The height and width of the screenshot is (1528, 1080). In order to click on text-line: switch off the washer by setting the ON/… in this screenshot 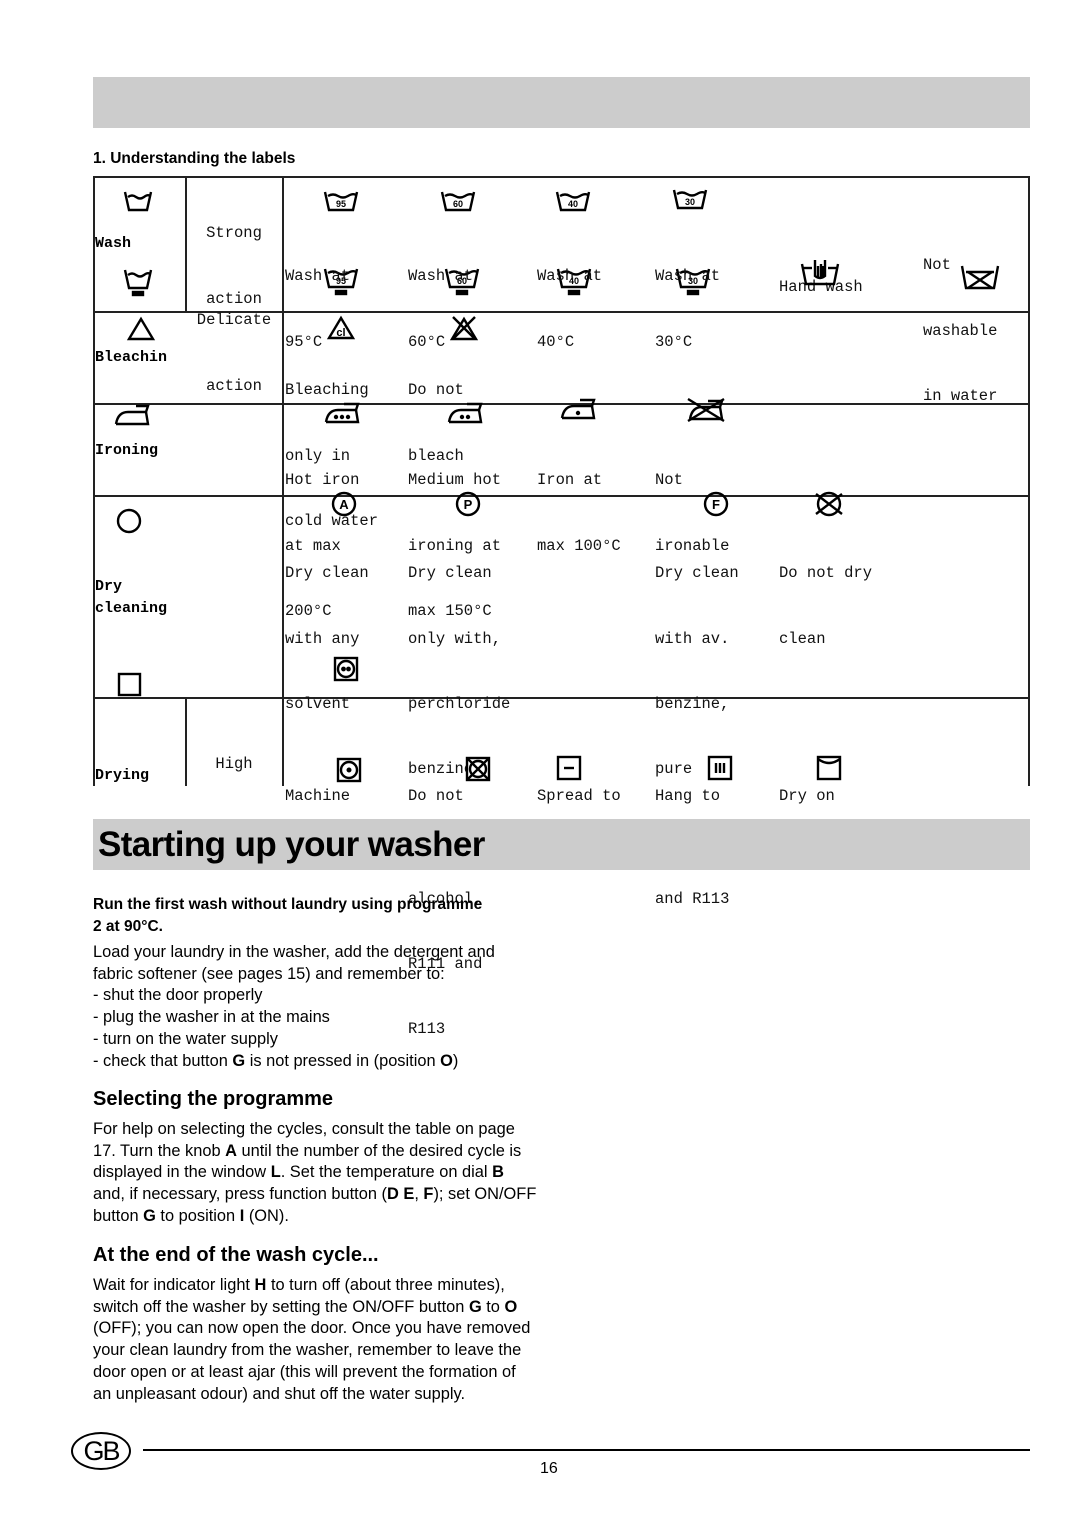, I will do `click(311, 1308)`.